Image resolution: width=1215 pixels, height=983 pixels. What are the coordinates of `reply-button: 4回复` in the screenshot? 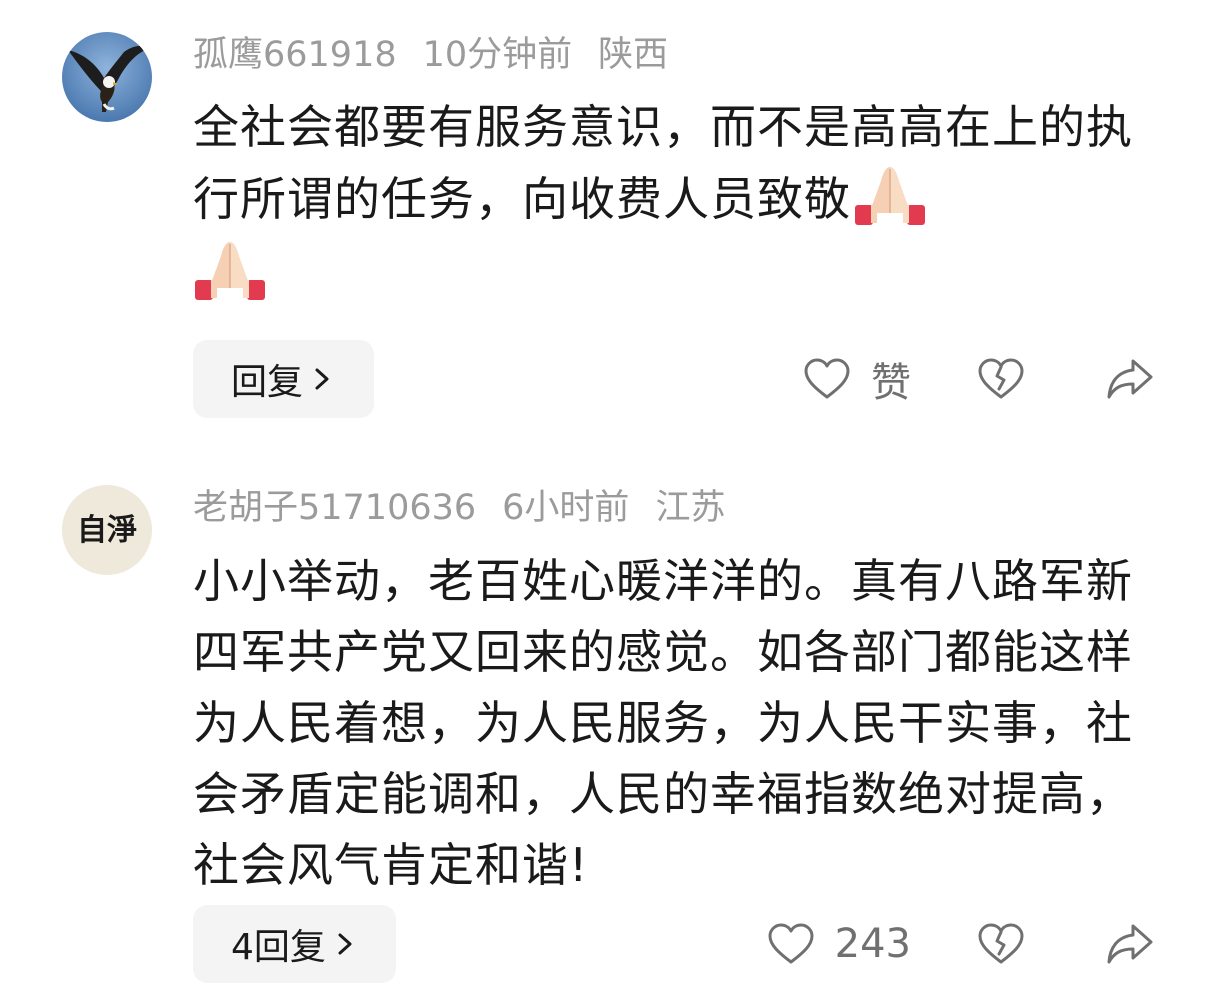 It's located at (294, 944).